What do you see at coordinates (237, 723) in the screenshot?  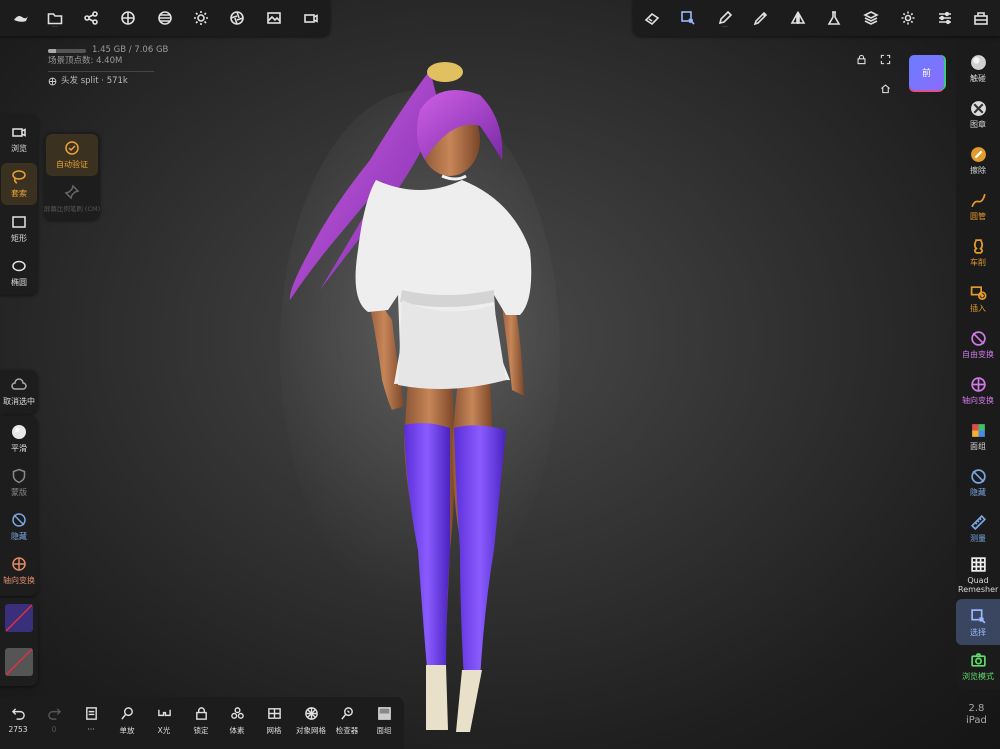 I see `voxel-button: 体素` at bounding box center [237, 723].